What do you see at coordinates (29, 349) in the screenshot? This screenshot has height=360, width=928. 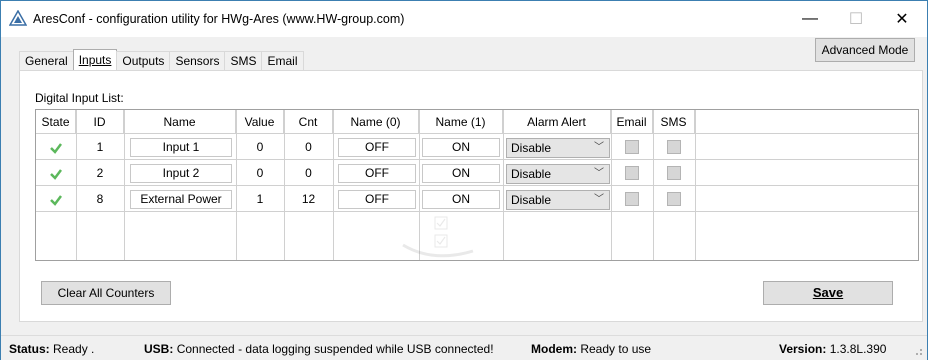 I see `status-label: Status:` at bounding box center [29, 349].